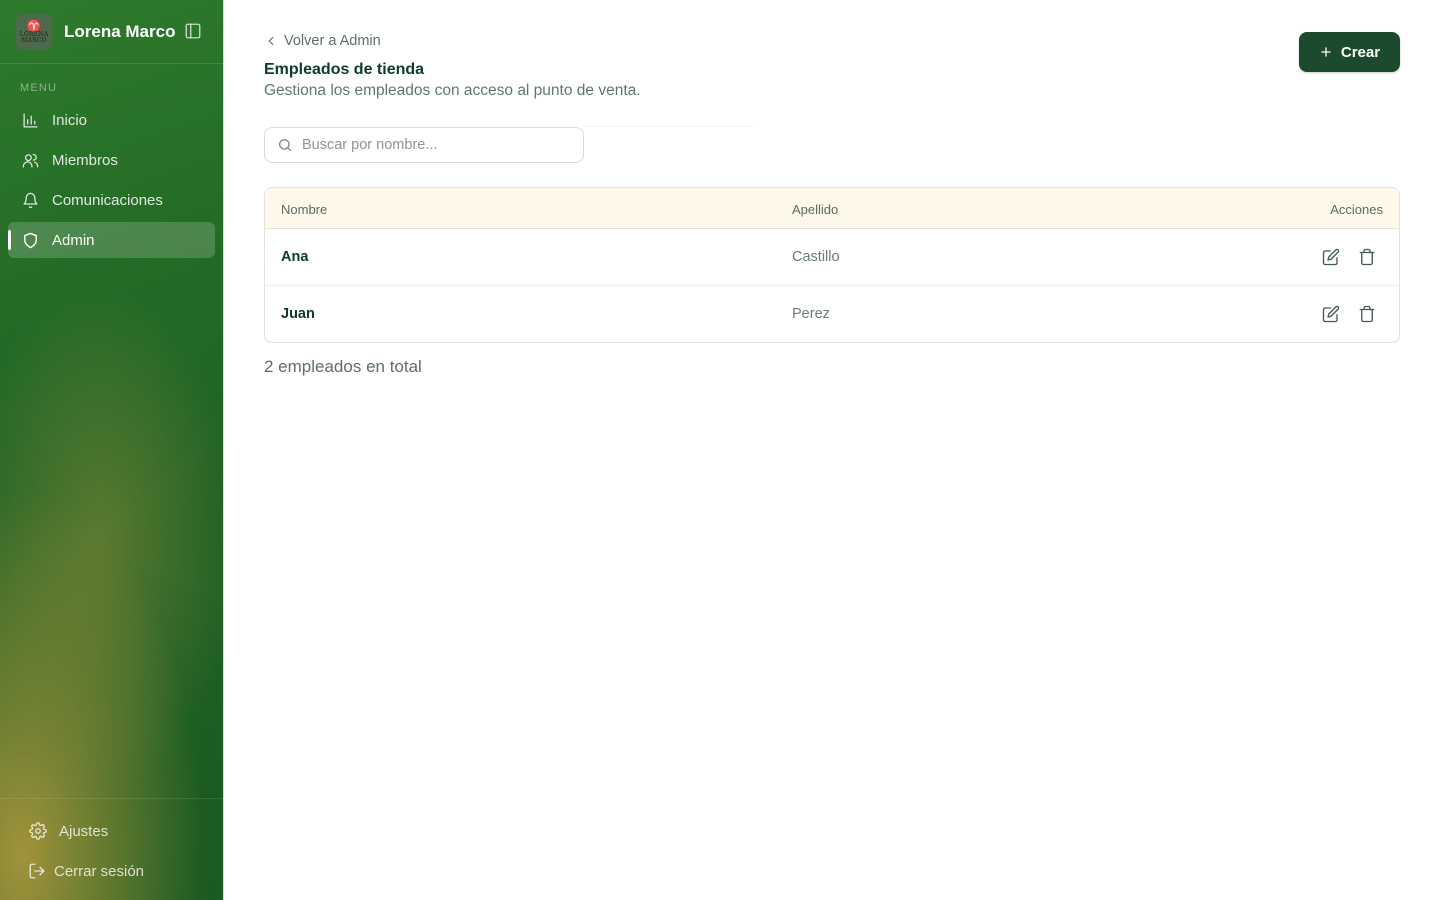  Describe the element at coordinates (285, 145) in the screenshot. I see `search-icon` at that location.